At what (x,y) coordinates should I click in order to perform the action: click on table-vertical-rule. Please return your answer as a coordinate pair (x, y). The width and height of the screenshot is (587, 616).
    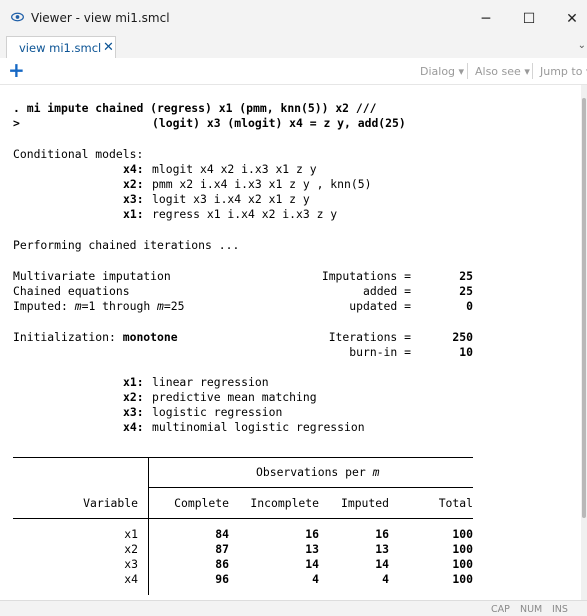
    Looking at the image, I should click on (148, 526).